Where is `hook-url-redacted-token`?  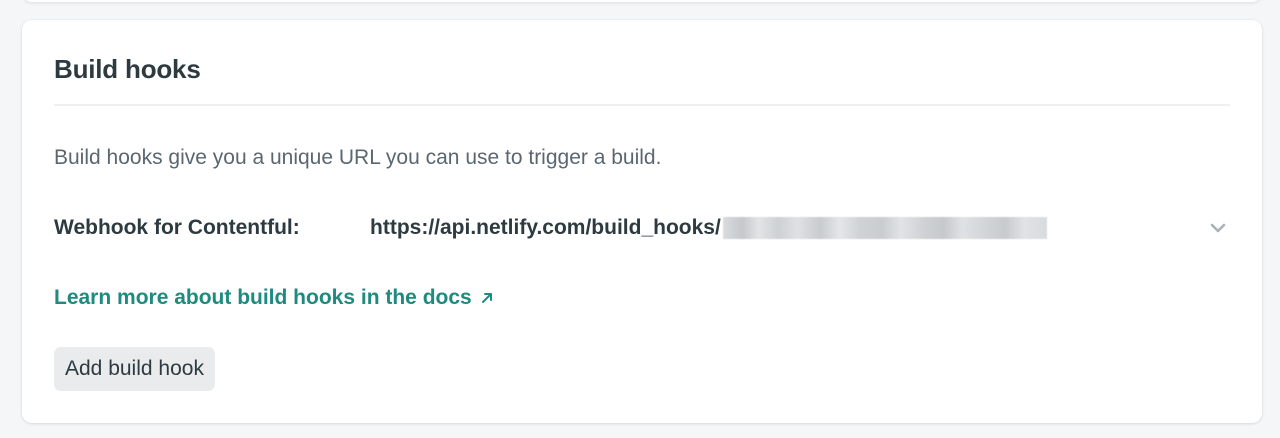 hook-url-redacted-token is located at coordinates (884, 228).